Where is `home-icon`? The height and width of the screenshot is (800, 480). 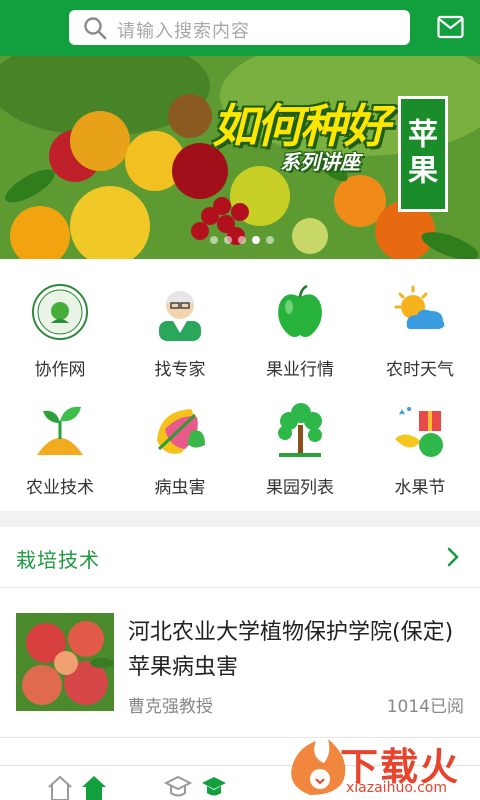
home-icon is located at coordinates (94, 787).